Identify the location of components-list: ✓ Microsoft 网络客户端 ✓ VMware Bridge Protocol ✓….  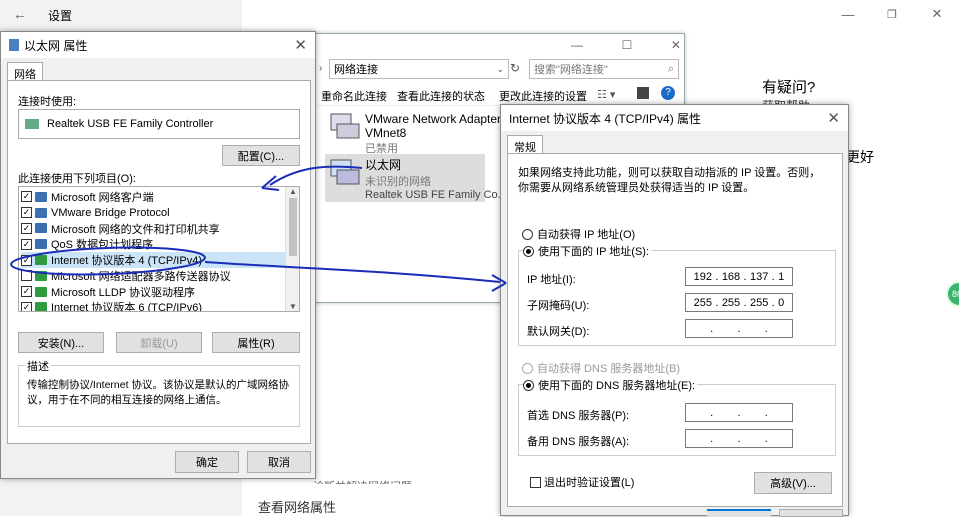
(159, 249).